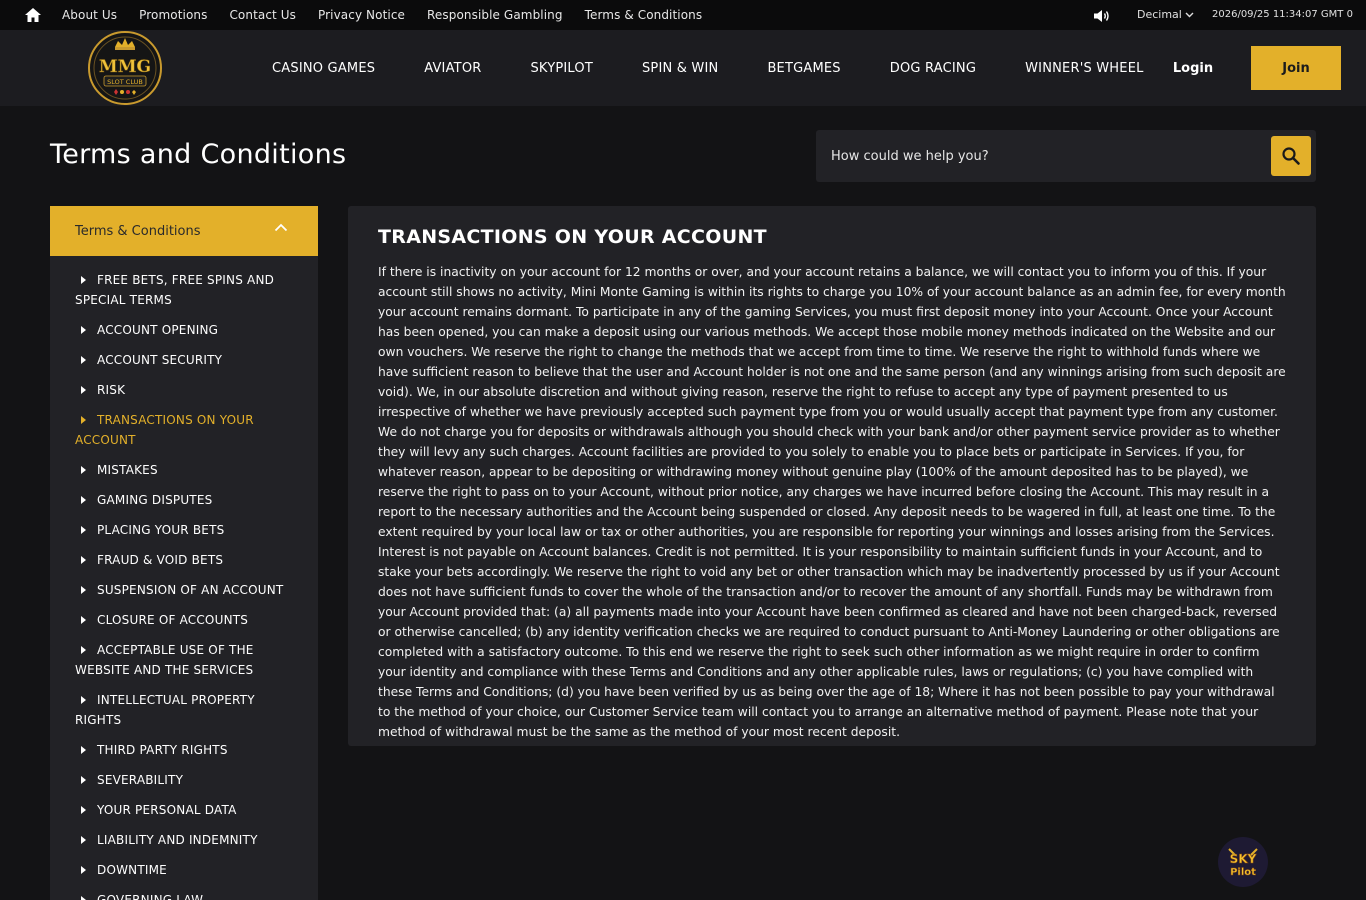 This screenshot has height=900, width=1366. What do you see at coordinates (1159, 14) in the screenshot?
I see `odds-format-value: Decimal` at bounding box center [1159, 14].